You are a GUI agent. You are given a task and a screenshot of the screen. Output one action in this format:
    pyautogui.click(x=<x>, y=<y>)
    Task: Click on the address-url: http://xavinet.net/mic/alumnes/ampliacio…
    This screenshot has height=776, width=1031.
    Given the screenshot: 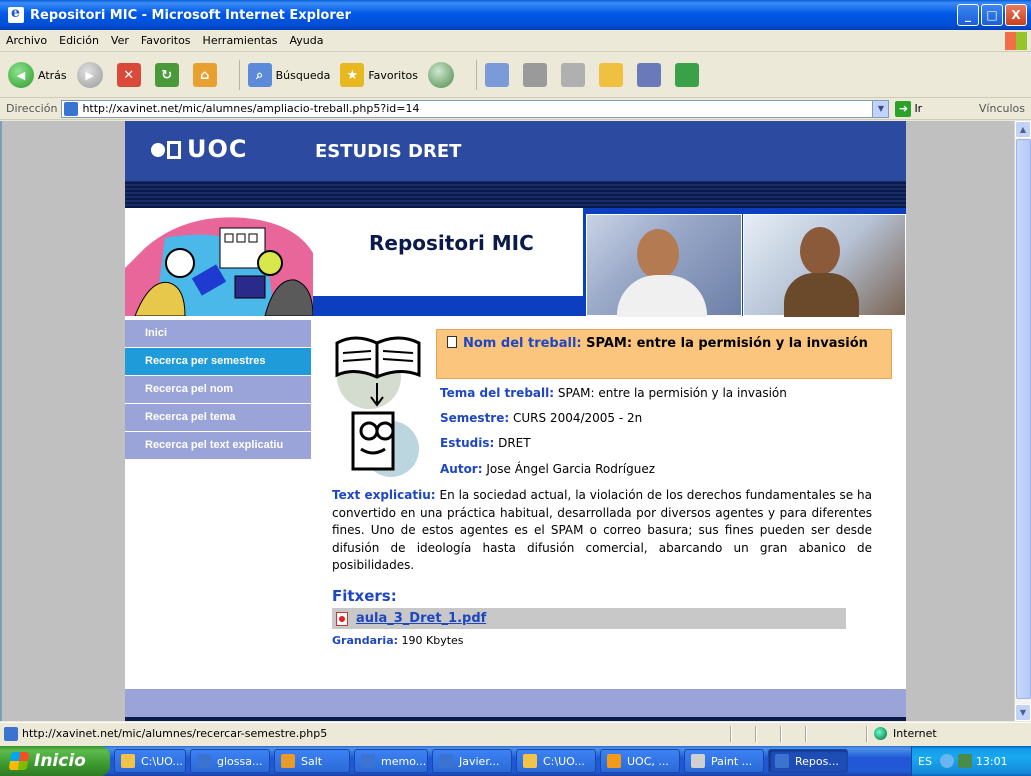 What is the action you would take?
    pyautogui.click(x=251, y=108)
    